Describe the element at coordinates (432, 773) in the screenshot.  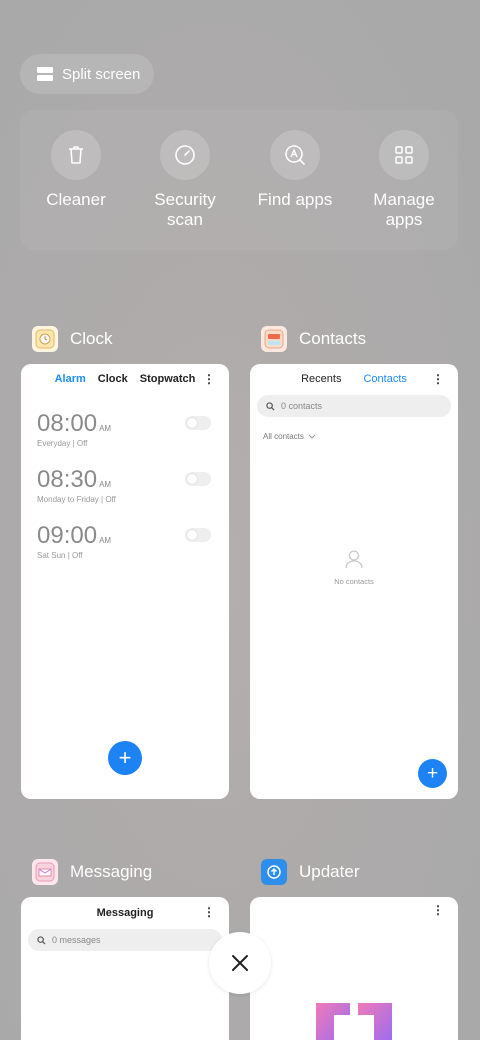
I see `add-contact-button: +` at that location.